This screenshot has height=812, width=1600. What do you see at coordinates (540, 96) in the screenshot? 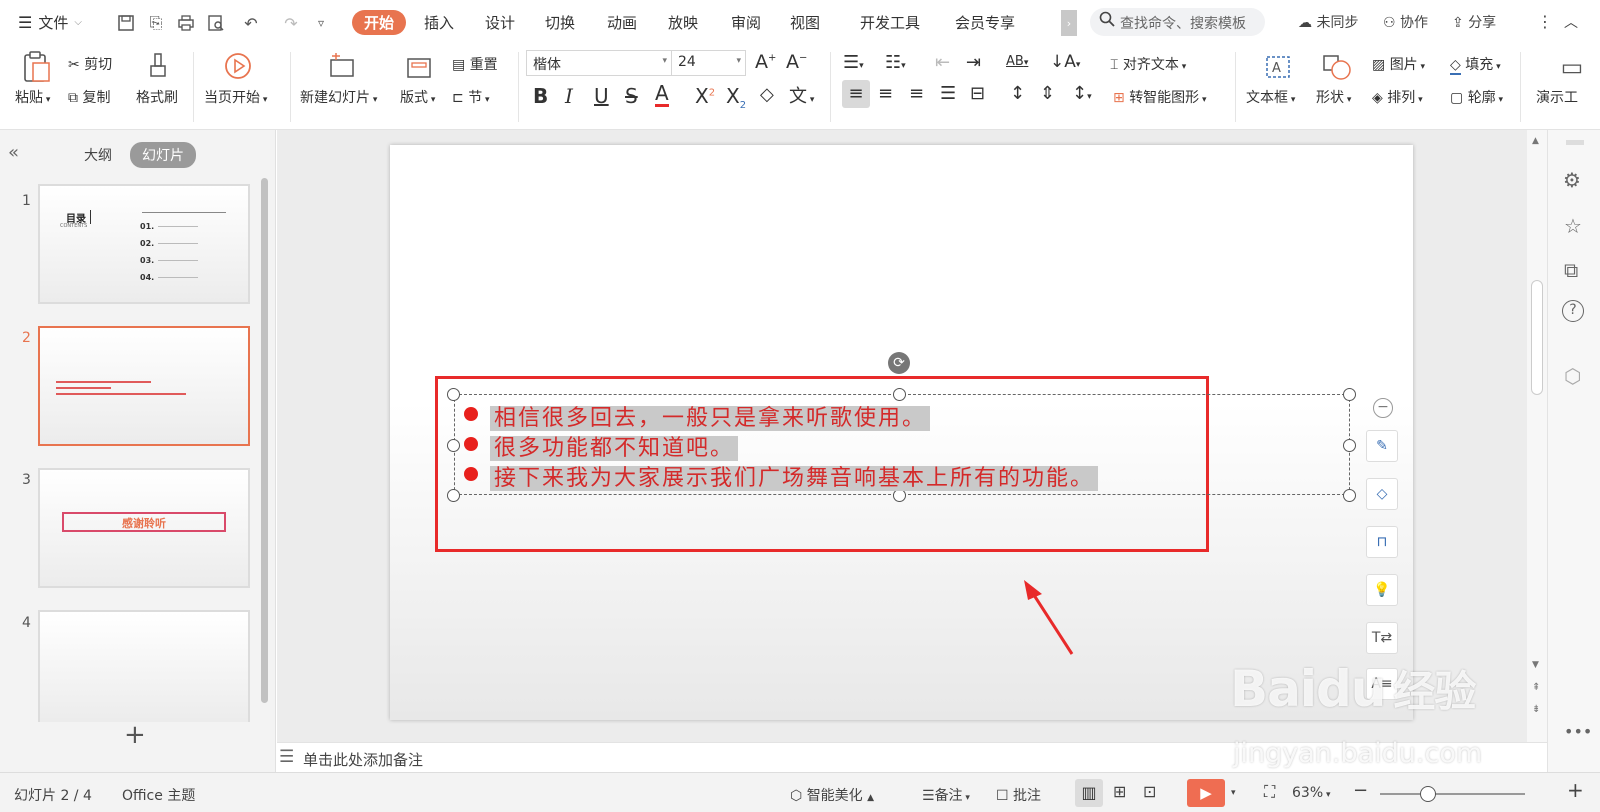
I see `bold-icon: B` at bounding box center [540, 96].